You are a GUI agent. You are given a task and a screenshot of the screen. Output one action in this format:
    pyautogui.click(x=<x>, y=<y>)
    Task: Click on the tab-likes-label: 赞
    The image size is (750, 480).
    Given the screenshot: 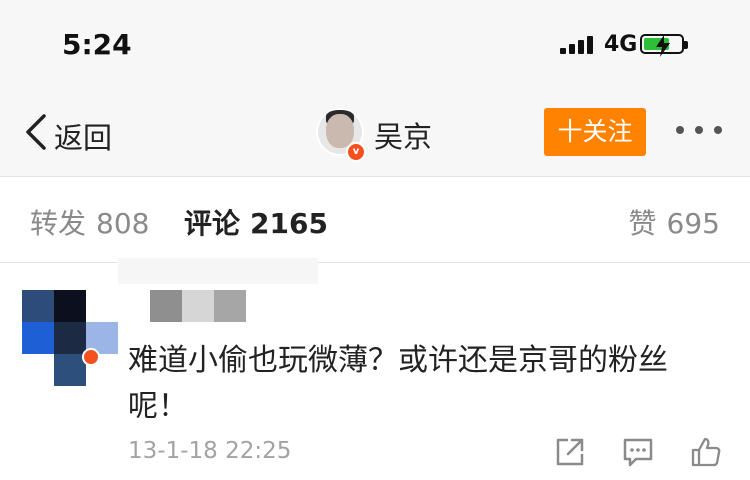 What is the action you would take?
    pyautogui.click(x=642, y=223)
    